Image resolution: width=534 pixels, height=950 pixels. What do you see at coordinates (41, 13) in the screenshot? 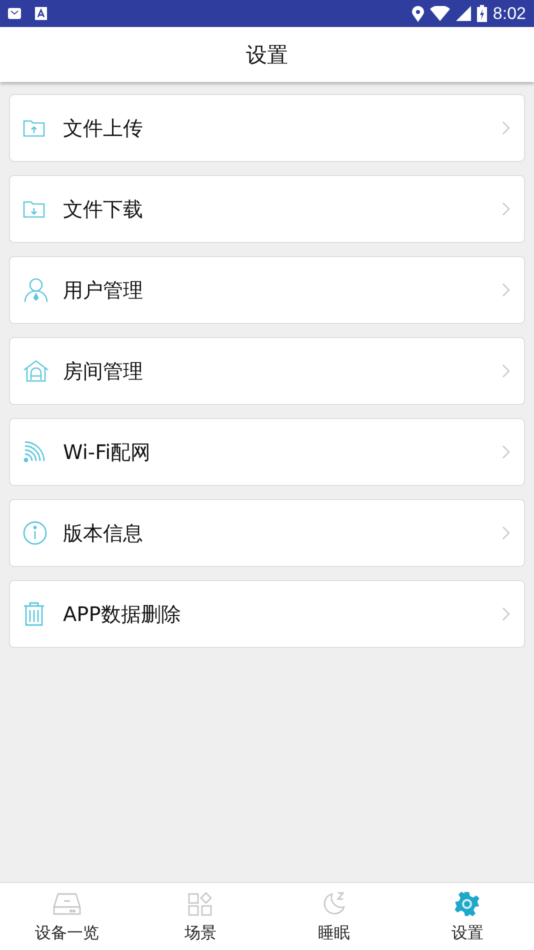
I see `text-icon` at bounding box center [41, 13].